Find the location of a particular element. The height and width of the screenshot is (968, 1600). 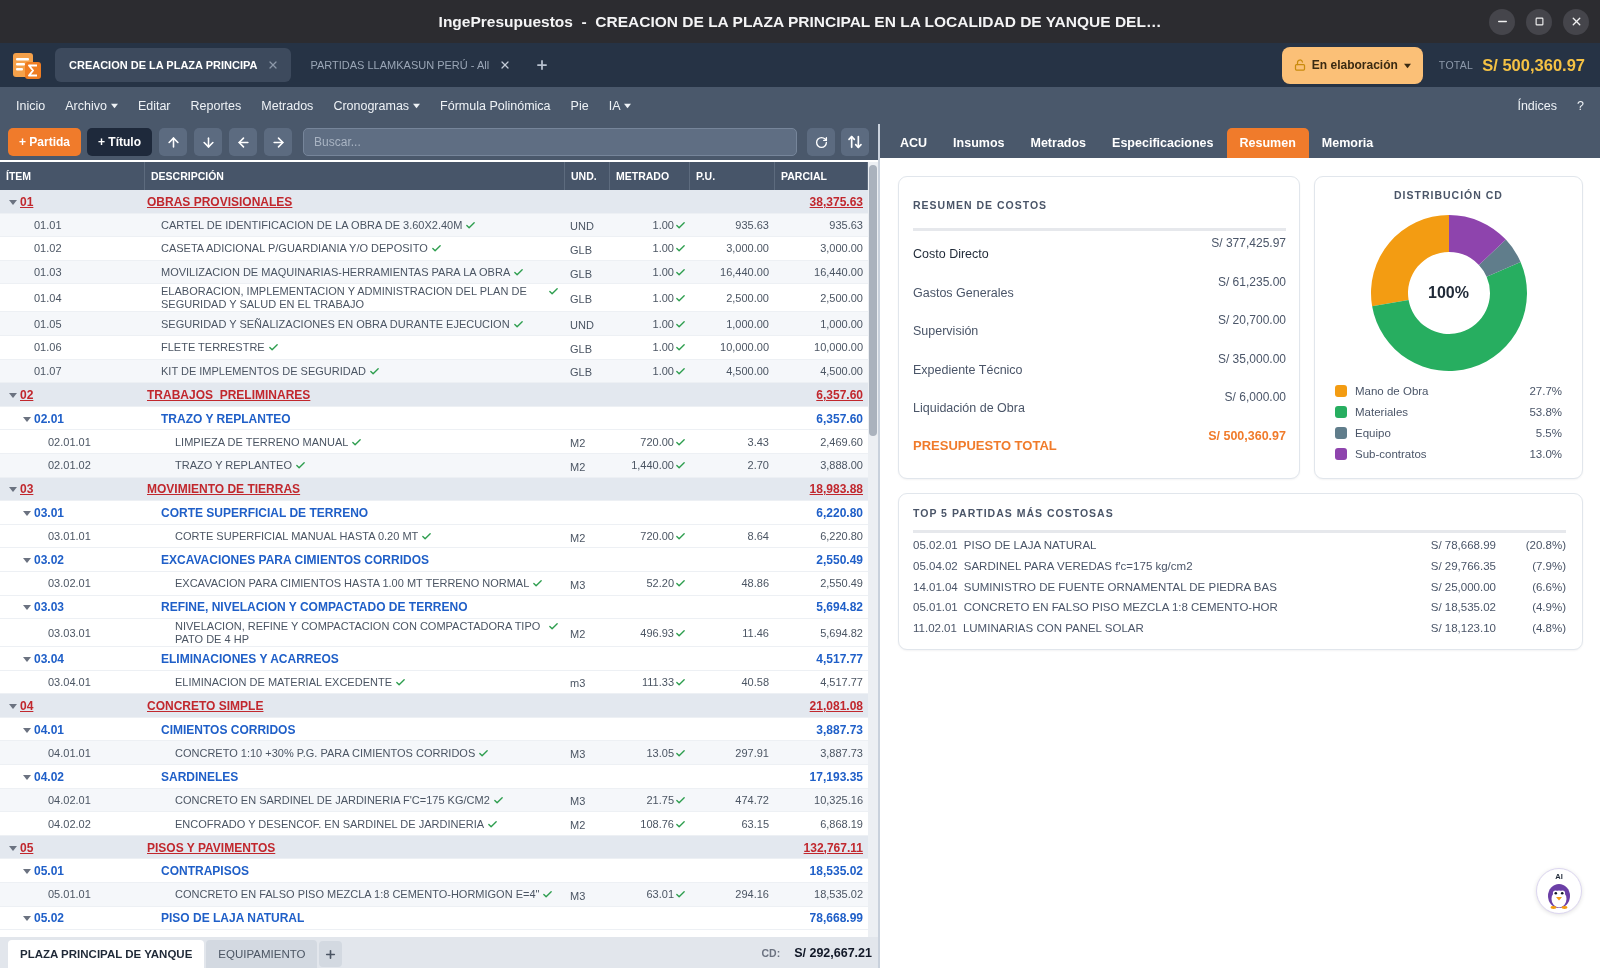

section-code: 03.02 is located at coordinates (49, 560).